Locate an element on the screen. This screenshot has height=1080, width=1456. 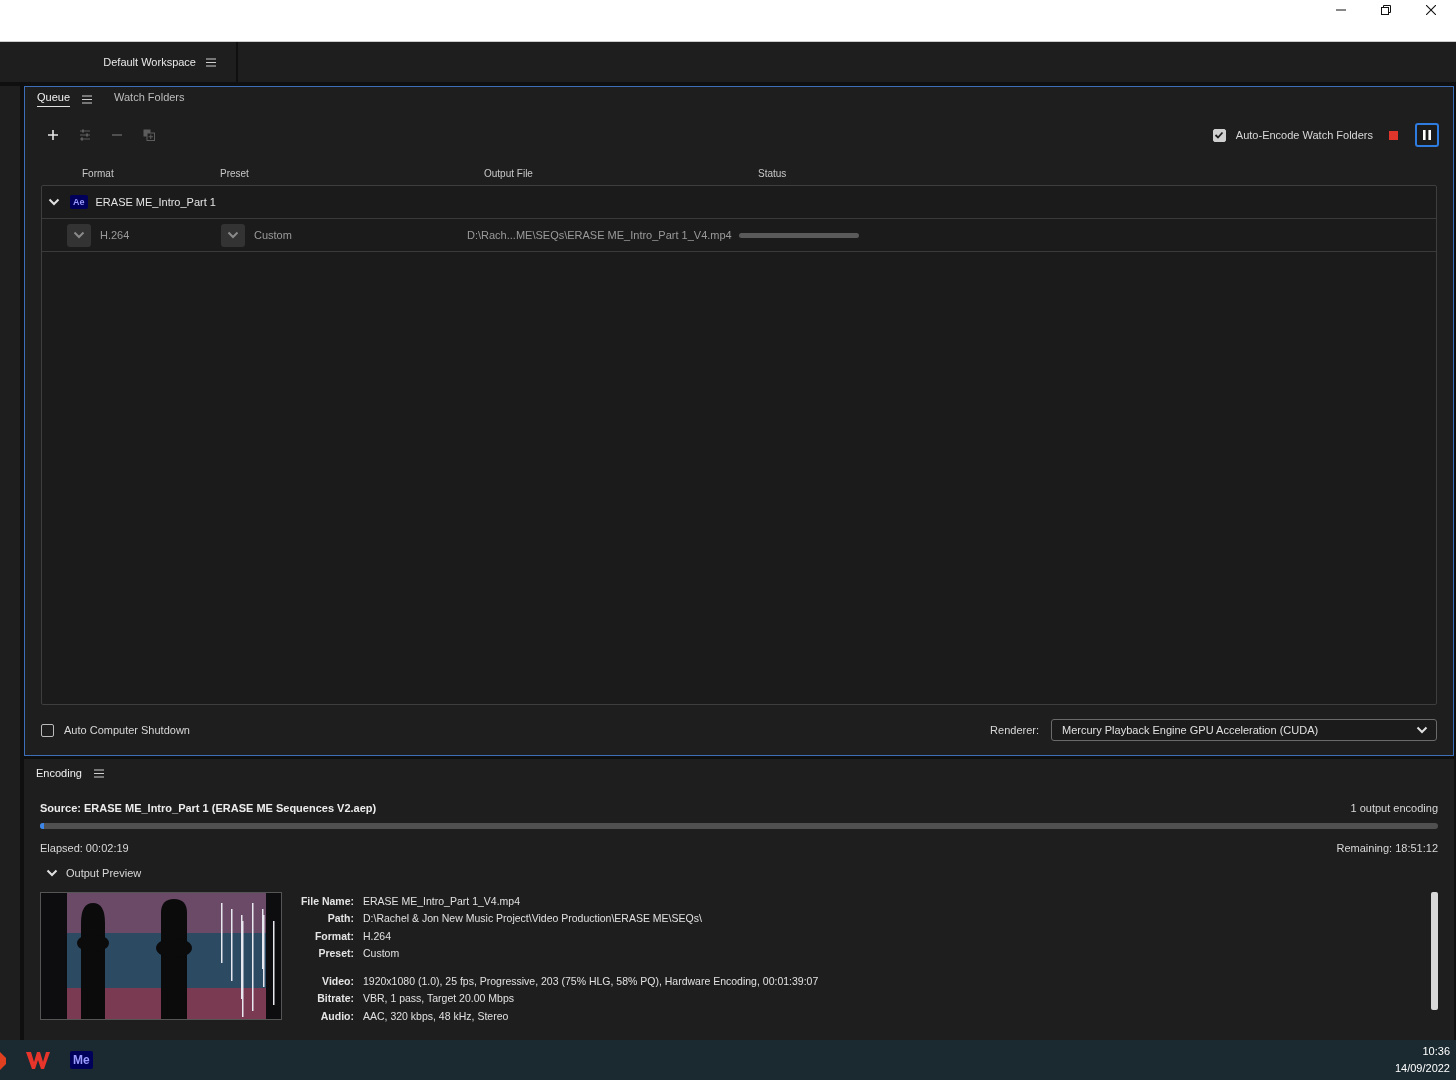
detail-label: Preset: is located at coordinates (335, 953).